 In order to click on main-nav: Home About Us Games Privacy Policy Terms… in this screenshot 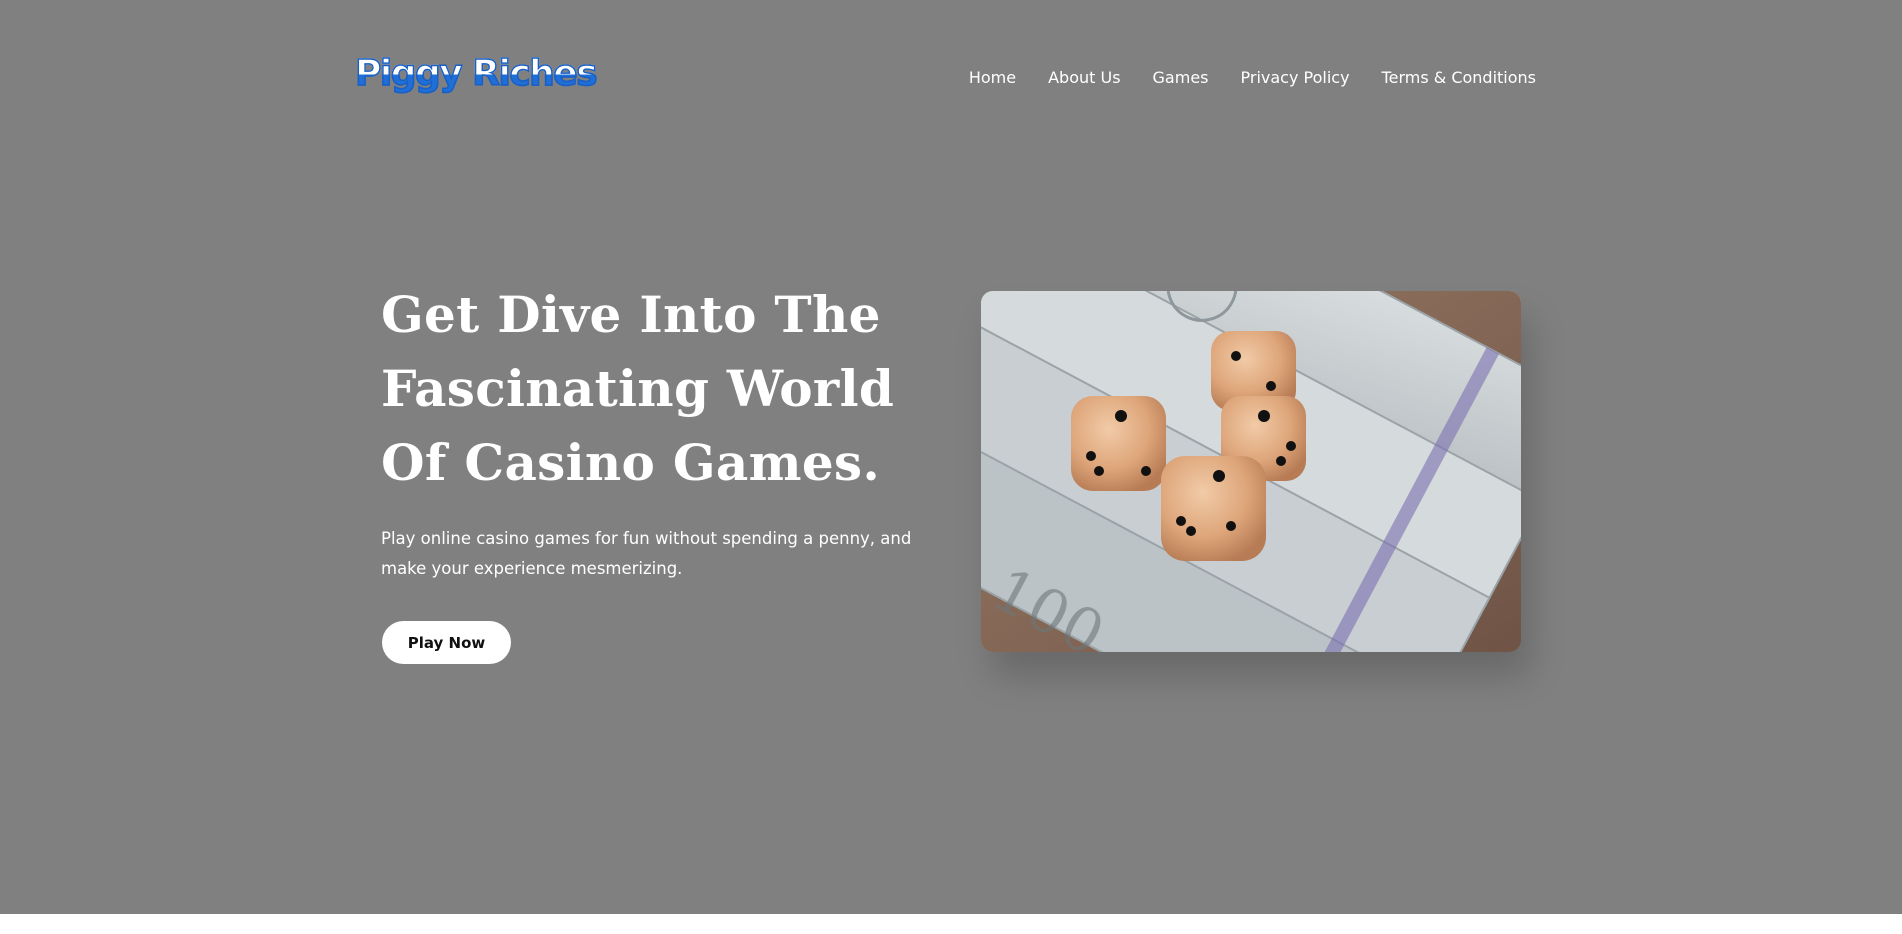, I will do `click(1252, 78)`.